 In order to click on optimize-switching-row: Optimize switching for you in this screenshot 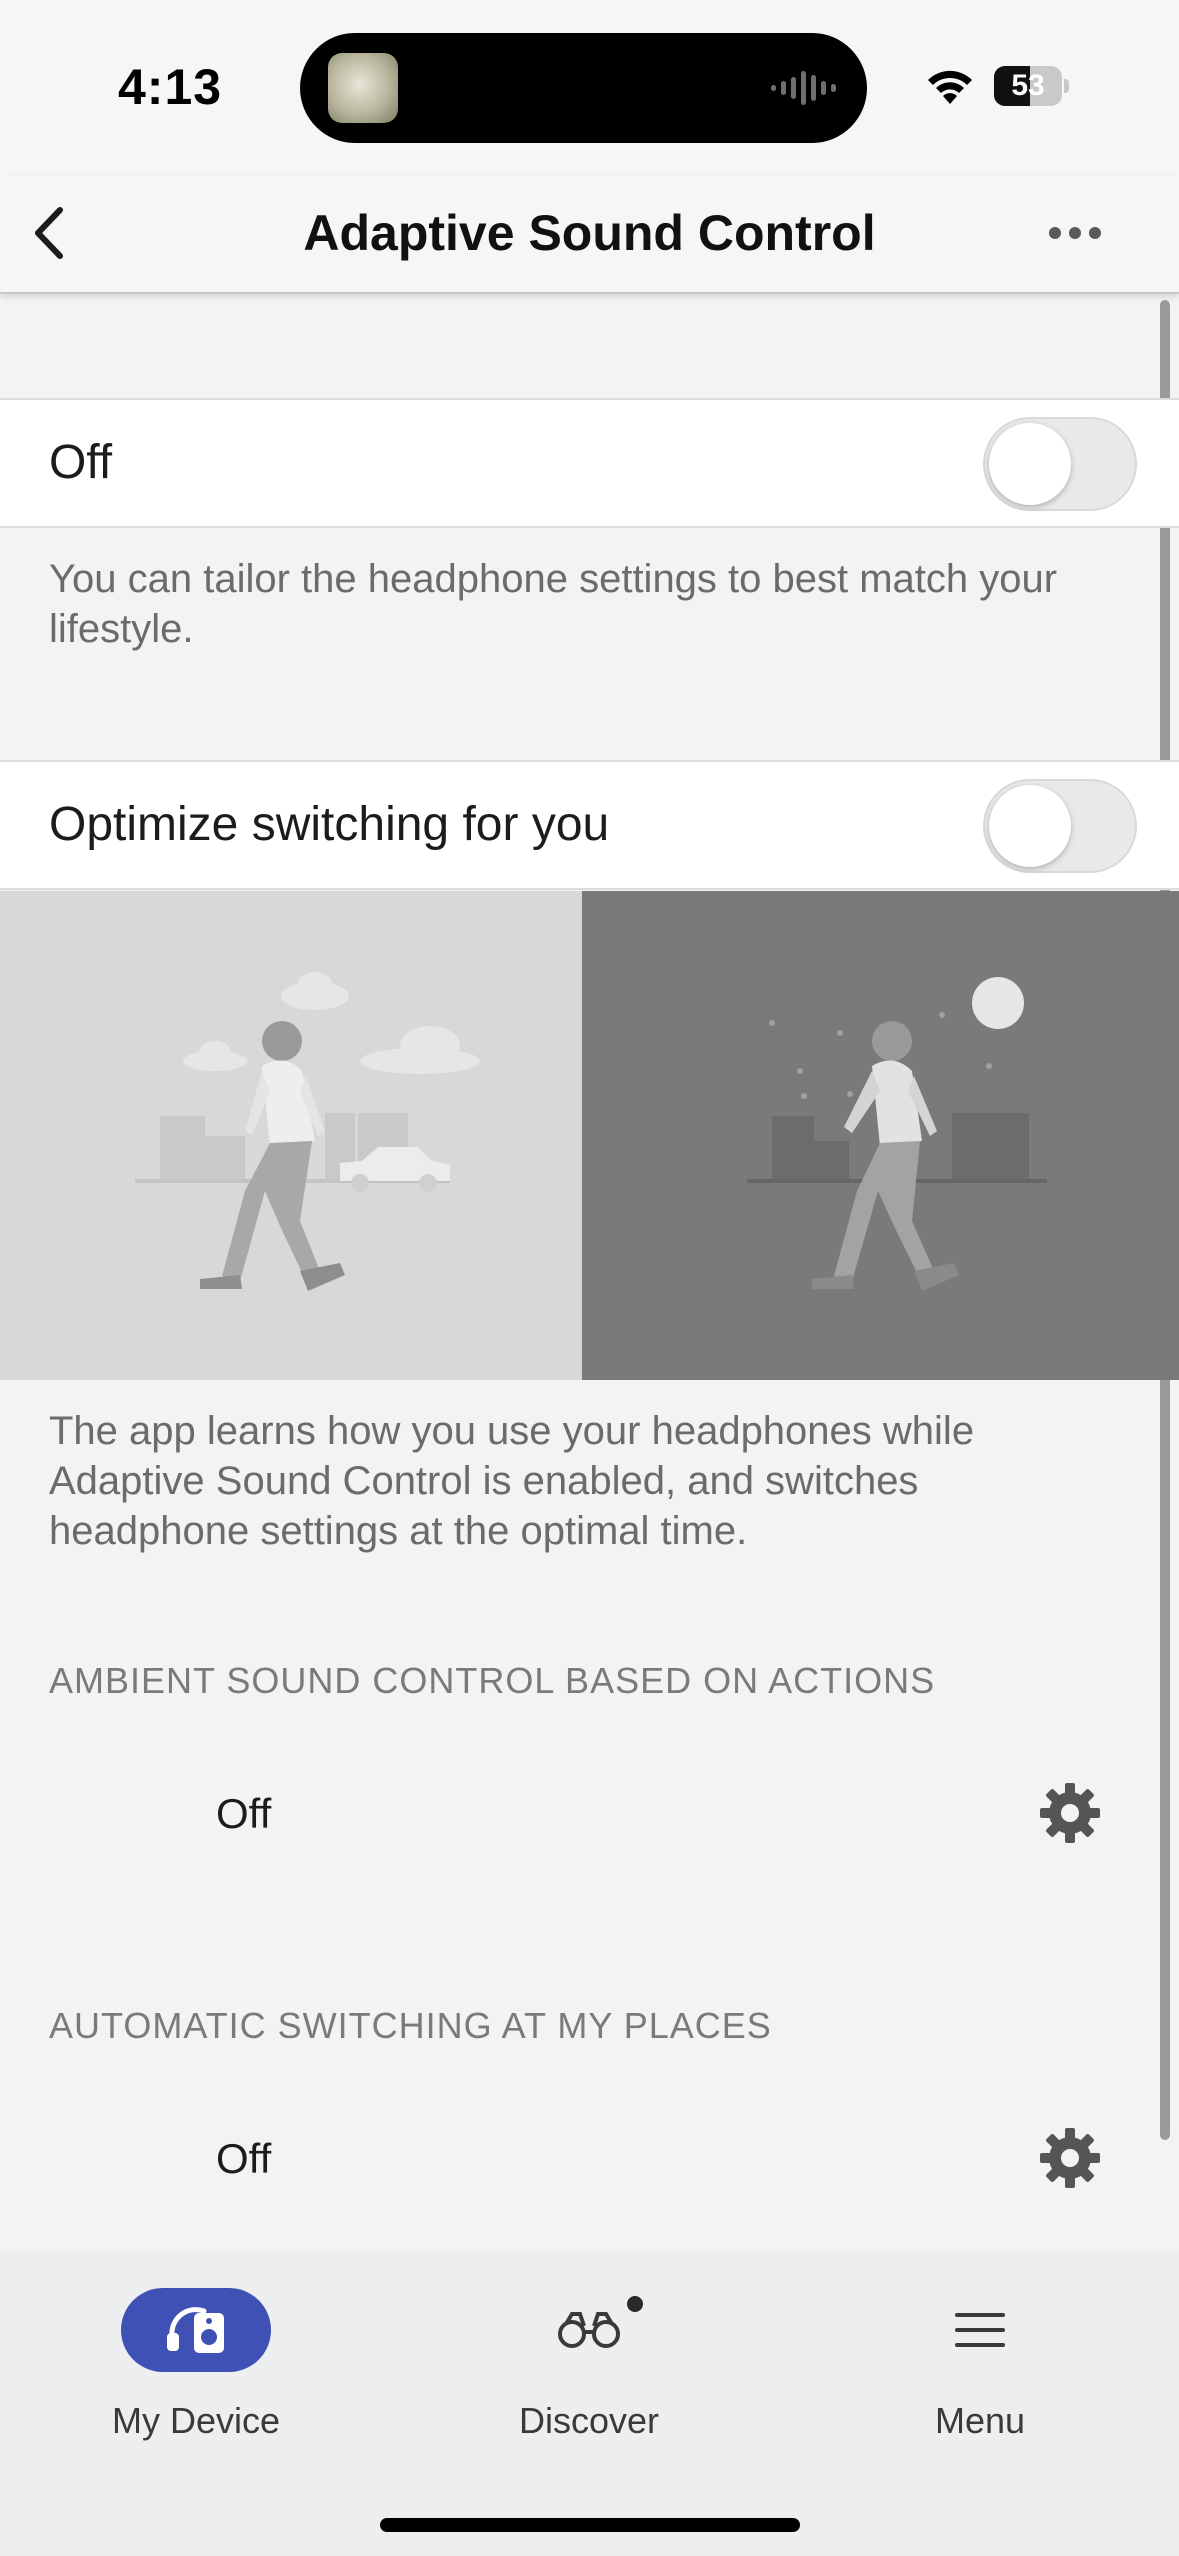, I will do `click(589, 825)`.